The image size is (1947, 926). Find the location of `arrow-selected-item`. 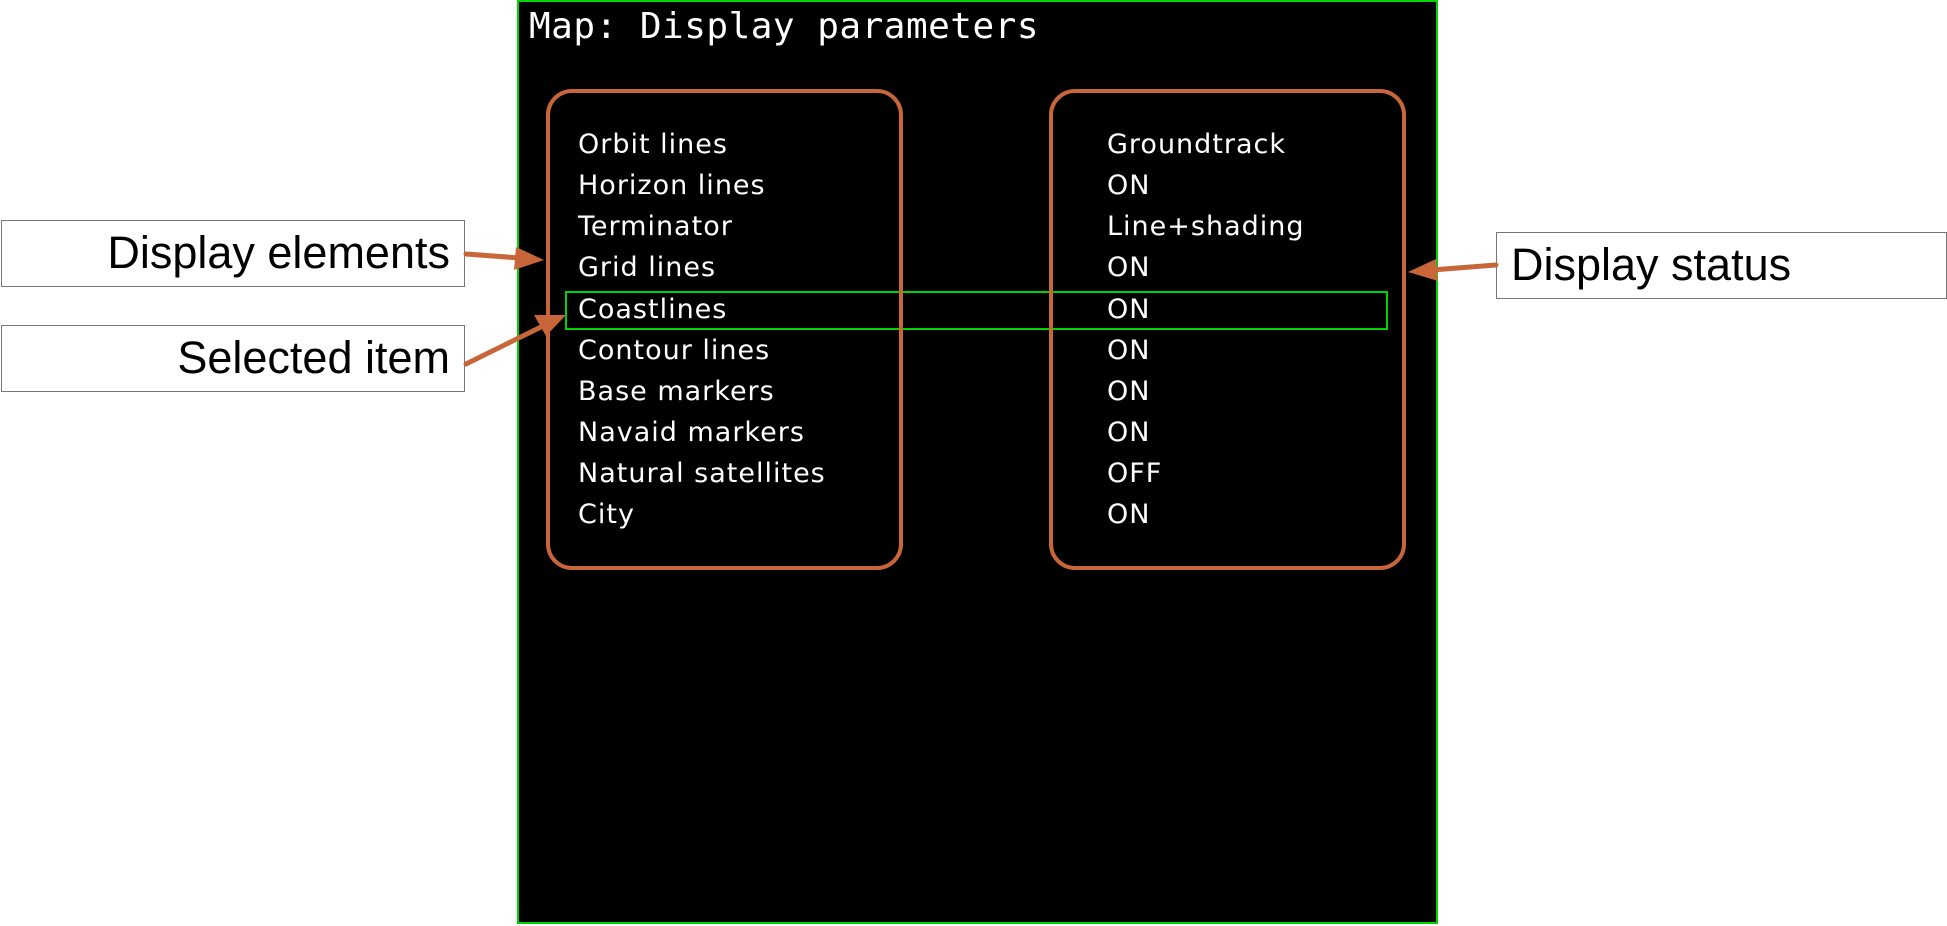

arrow-selected-item is located at coordinates (505, 344).